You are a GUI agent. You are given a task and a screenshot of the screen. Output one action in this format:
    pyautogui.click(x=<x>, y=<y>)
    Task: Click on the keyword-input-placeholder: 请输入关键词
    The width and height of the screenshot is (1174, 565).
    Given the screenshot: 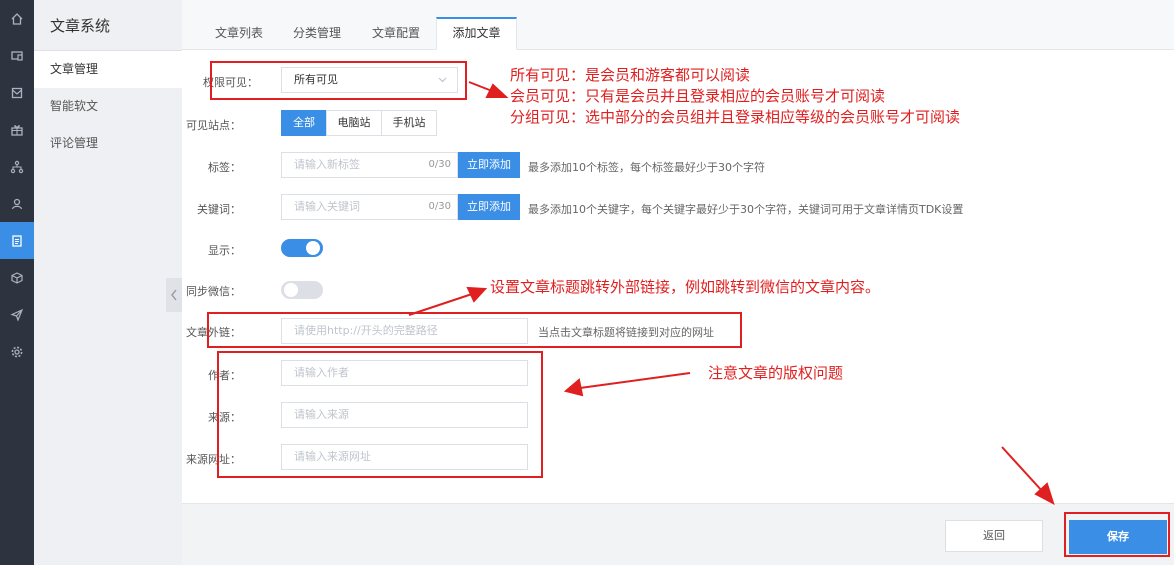 What is the action you would take?
    pyautogui.click(x=327, y=206)
    